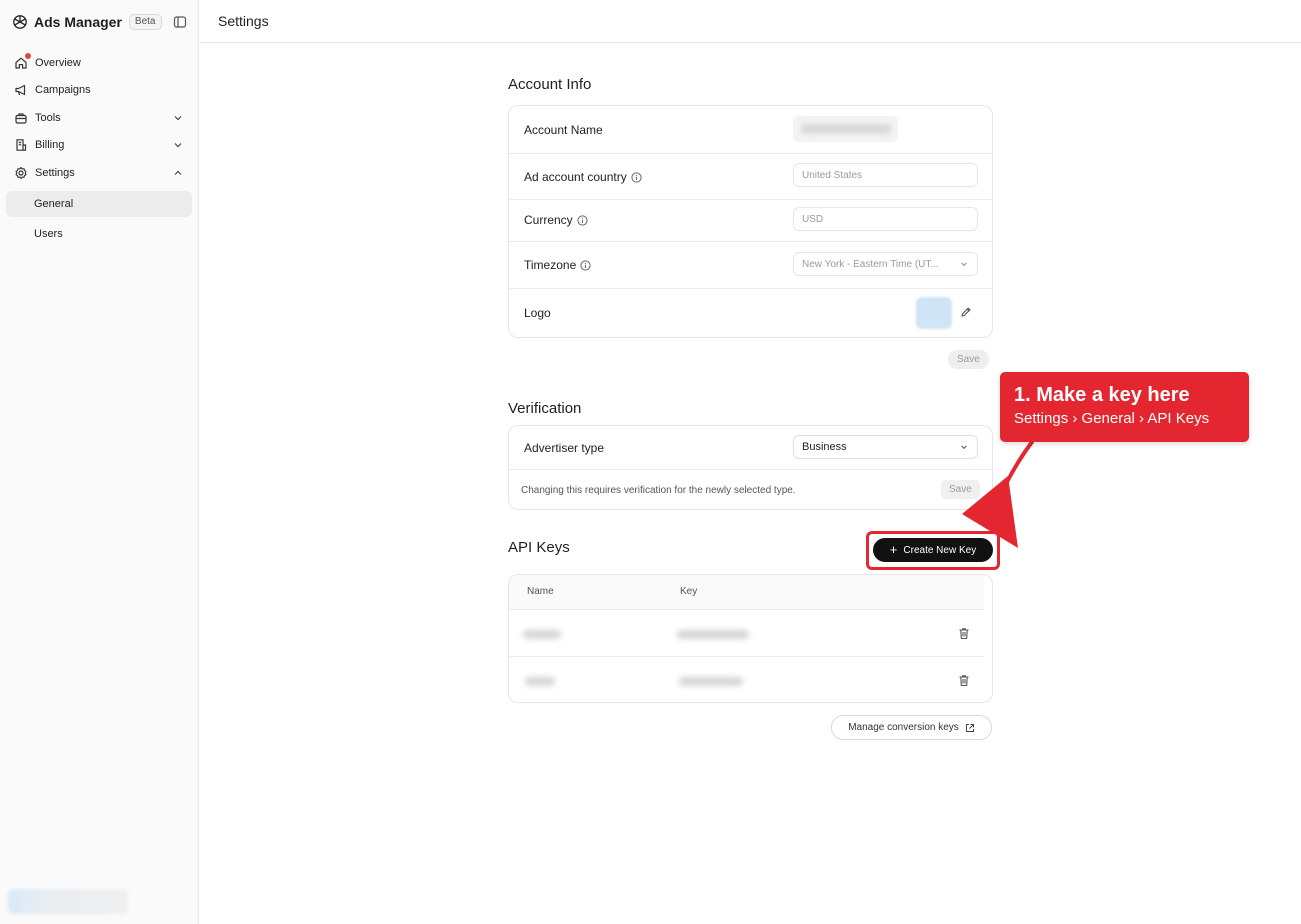 The width and height of the screenshot is (1301, 924). What do you see at coordinates (750, 313) in the screenshot?
I see `logo-row: Logo` at bounding box center [750, 313].